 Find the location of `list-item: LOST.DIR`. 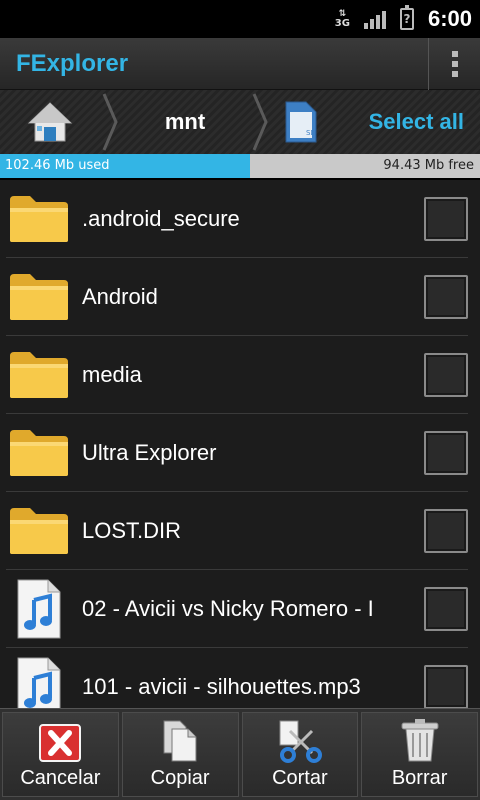

list-item: LOST.DIR is located at coordinates (237, 531).